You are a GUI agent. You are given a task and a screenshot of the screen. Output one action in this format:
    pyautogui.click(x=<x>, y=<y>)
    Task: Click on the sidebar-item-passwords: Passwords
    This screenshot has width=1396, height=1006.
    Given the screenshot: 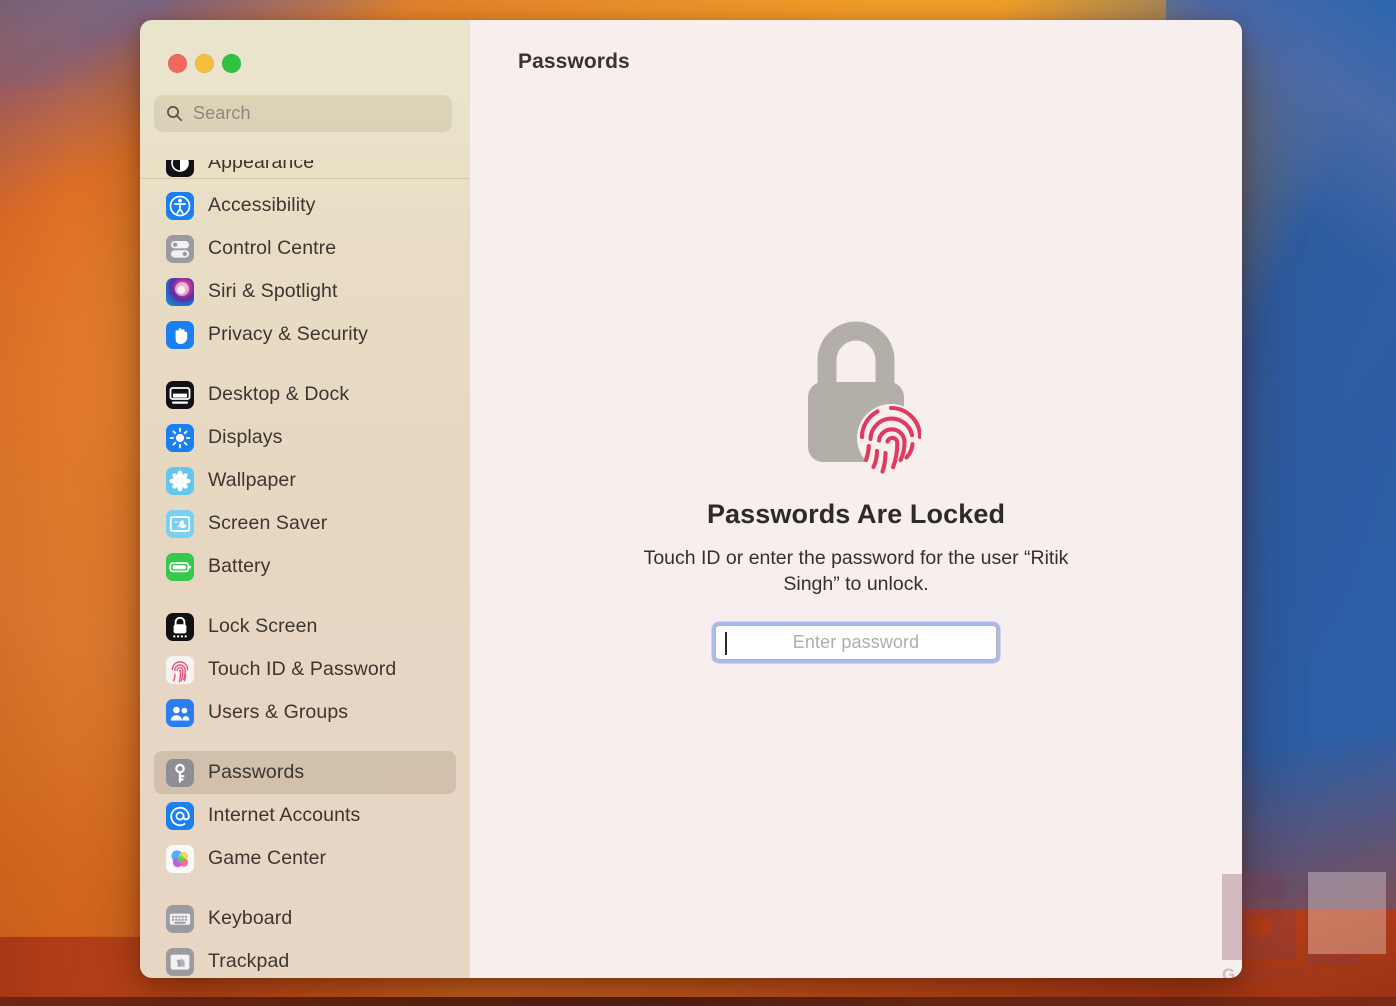 What is the action you would take?
    pyautogui.click(x=305, y=772)
    